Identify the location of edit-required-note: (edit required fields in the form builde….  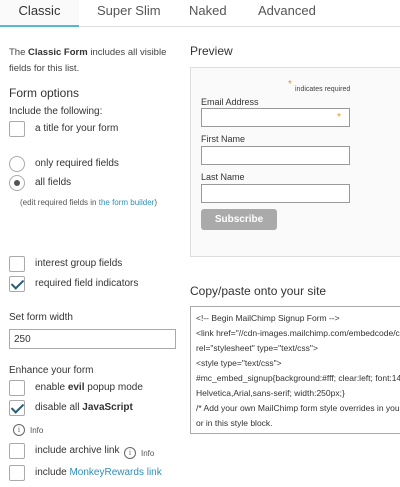
(95, 203).